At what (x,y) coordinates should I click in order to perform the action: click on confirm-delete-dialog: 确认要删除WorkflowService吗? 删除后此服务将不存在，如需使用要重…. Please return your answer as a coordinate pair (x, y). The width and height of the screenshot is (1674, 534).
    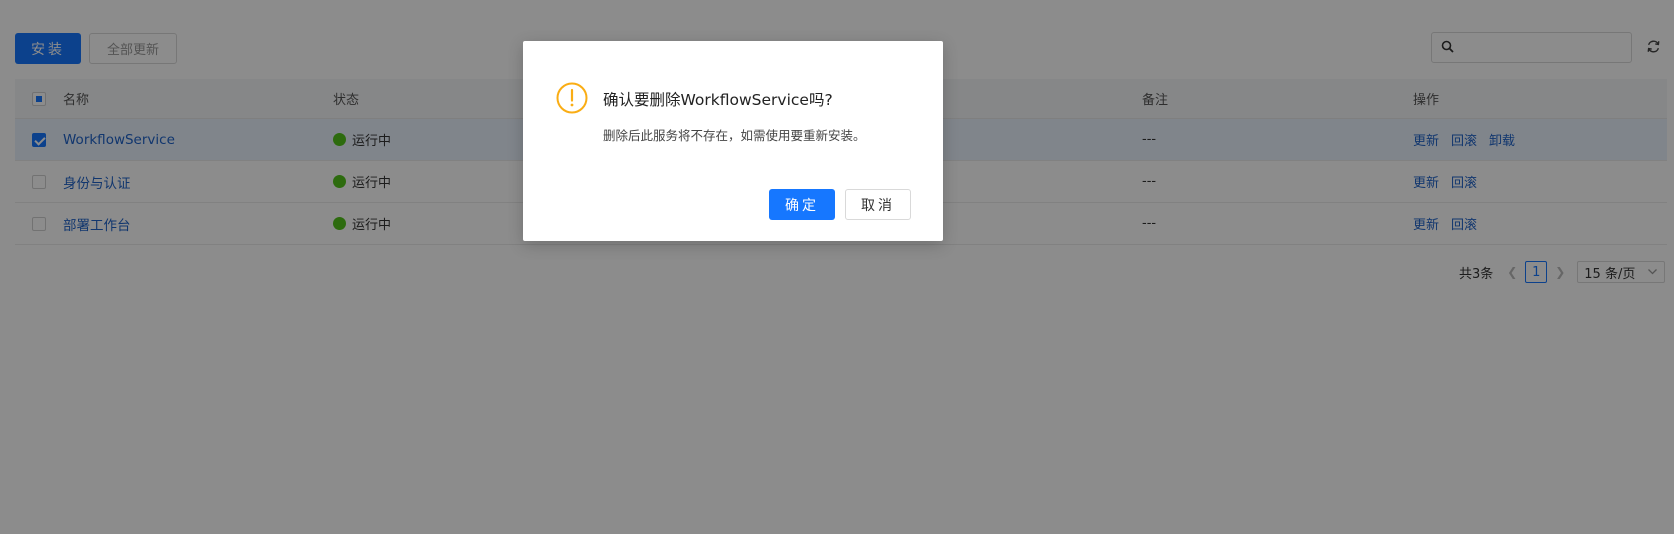
    Looking at the image, I should click on (733, 141).